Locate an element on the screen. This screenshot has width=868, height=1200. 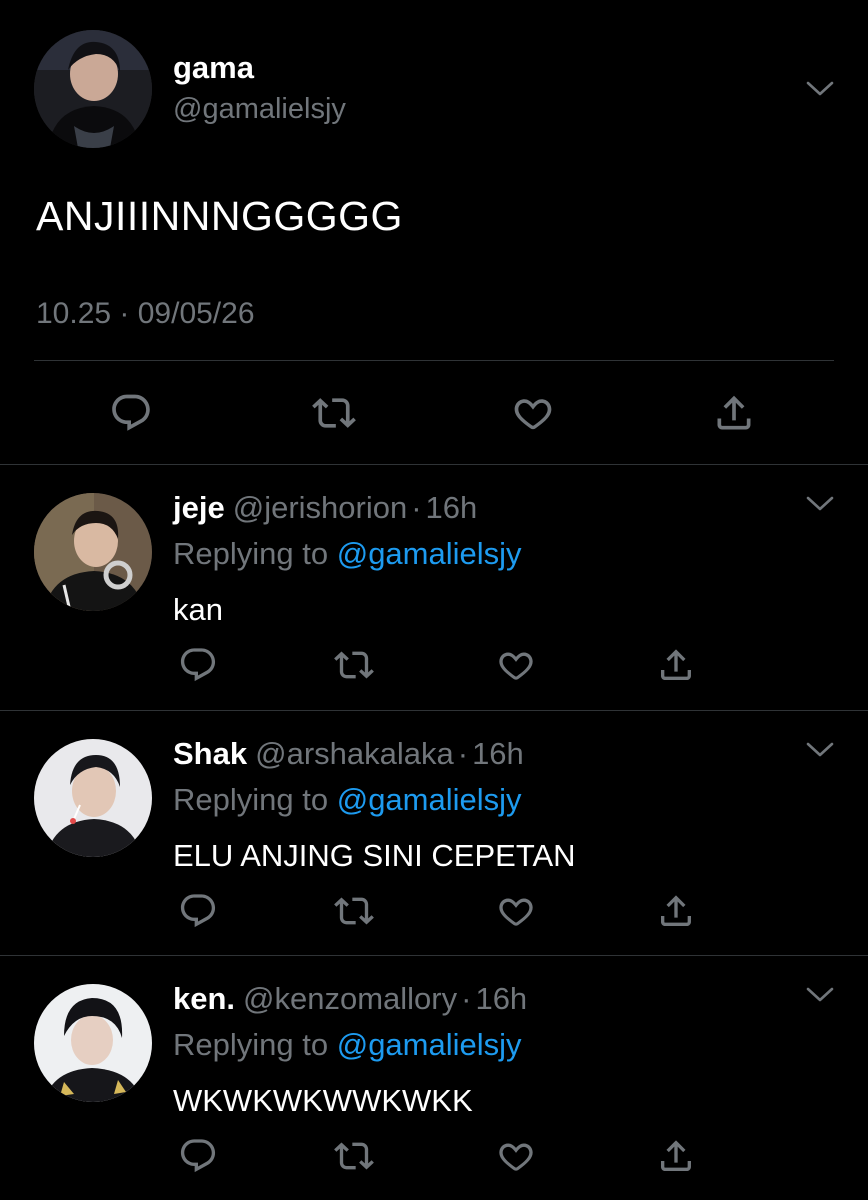
tweet-text: ANJIIINNNGGGGG is located at coordinates (219, 216).